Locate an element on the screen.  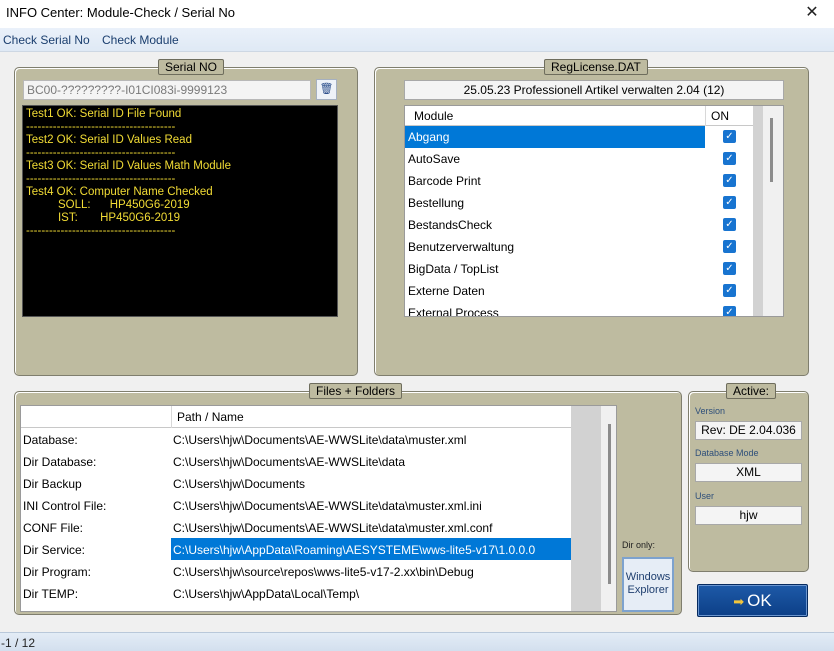
user-value: hjw is located at coordinates (748, 515).